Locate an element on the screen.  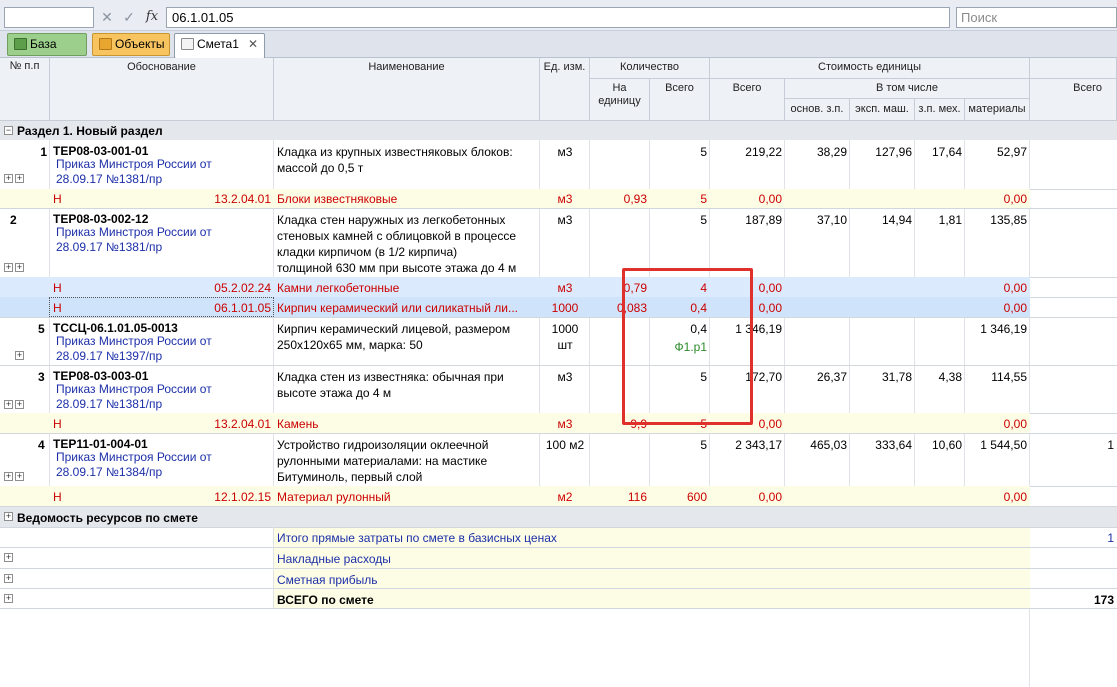
header-unit: Ед. изм. is located at coordinates (565, 89).